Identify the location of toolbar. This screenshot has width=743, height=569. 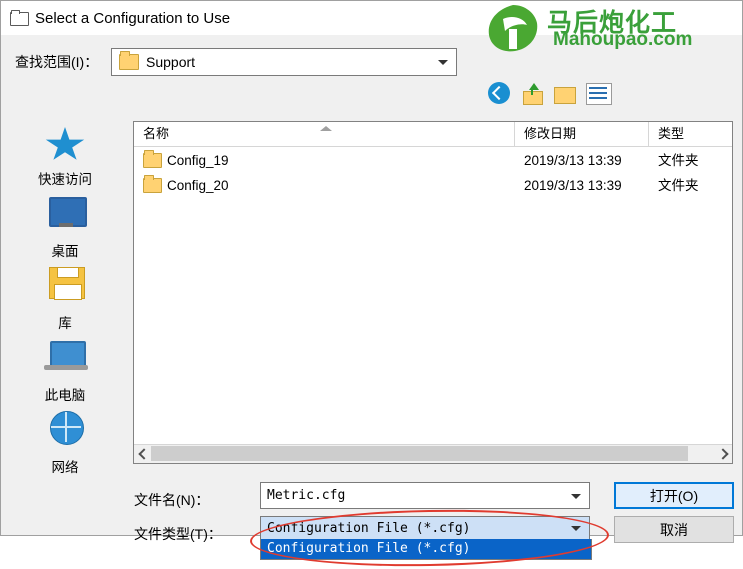
(608, 94).